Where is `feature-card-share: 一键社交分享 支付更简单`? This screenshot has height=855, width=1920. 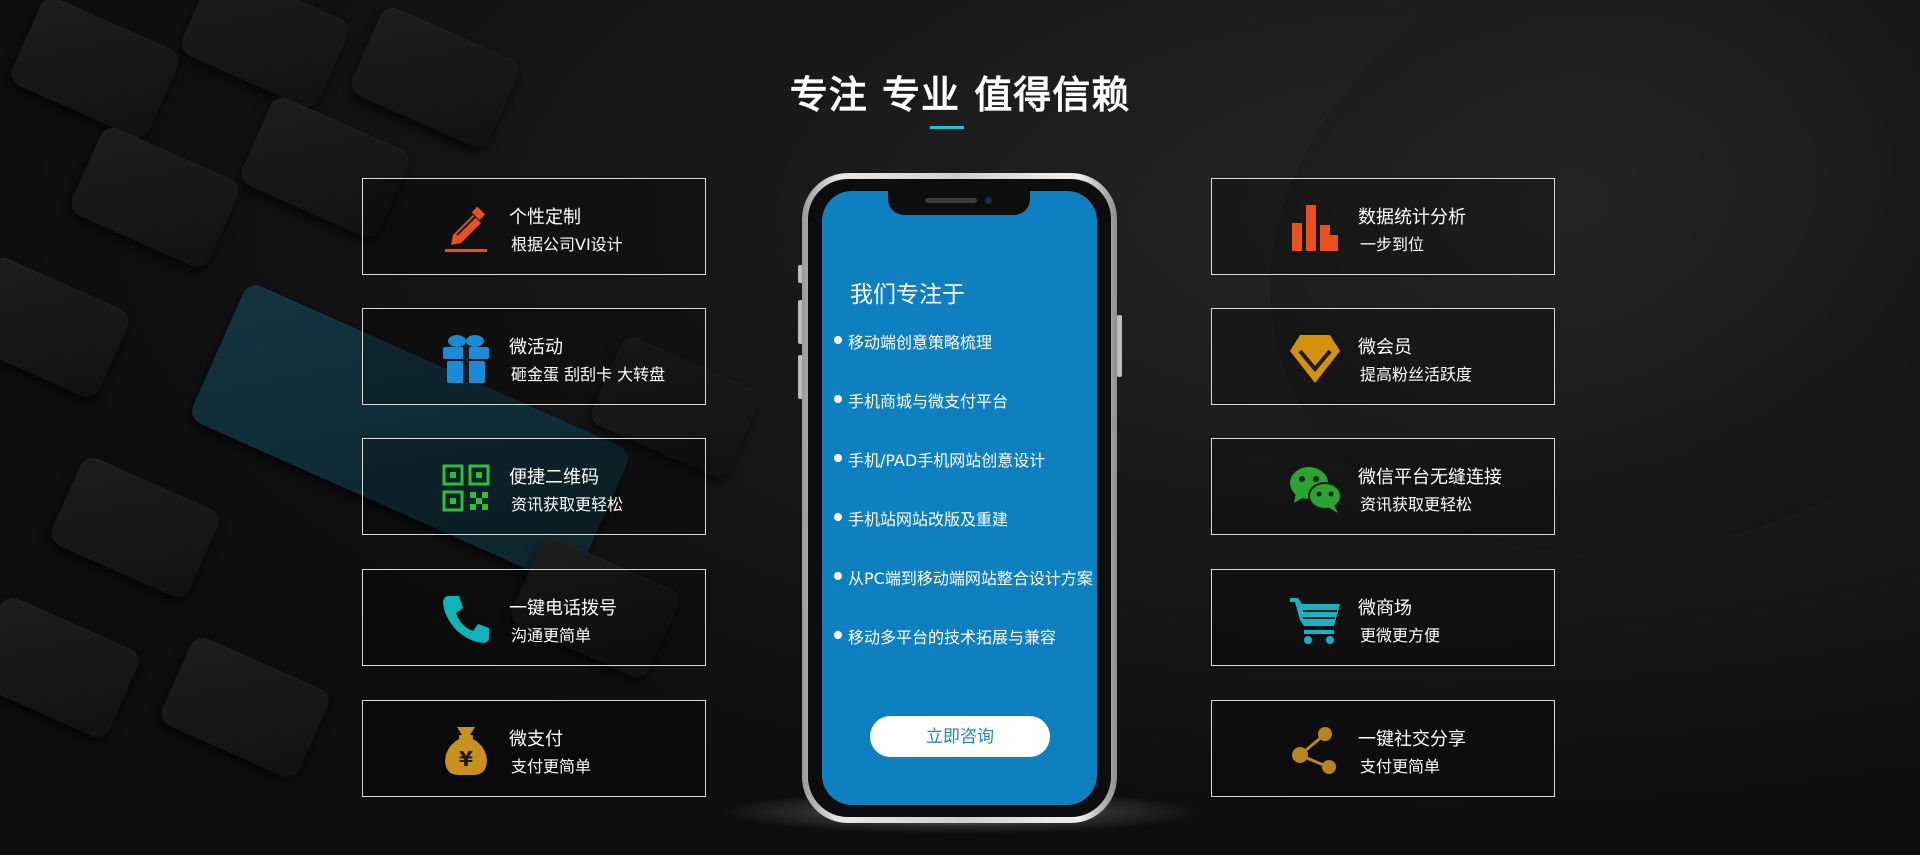
feature-card-share: 一键社交分享 支付更简单 is located at coordinates (1383, 748).